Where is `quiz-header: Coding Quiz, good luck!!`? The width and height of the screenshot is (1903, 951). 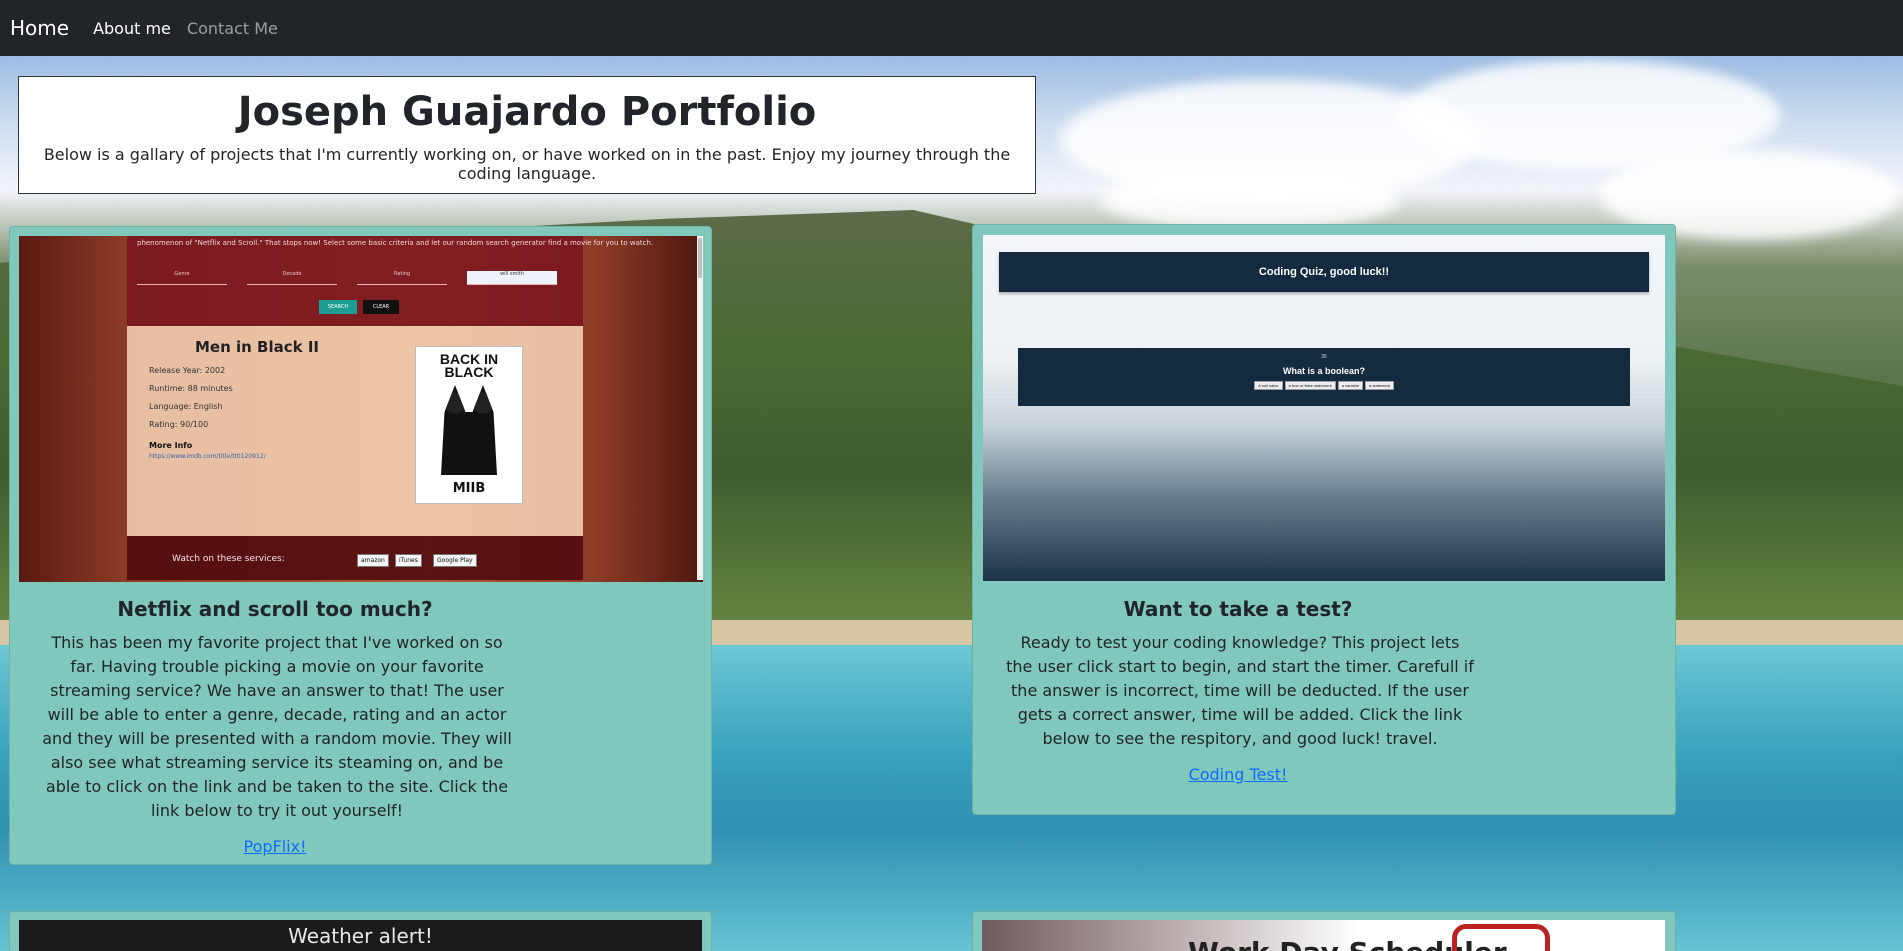
quiz-header: Coding Quiz, good luck!! is located at coordinates (1324, 272).